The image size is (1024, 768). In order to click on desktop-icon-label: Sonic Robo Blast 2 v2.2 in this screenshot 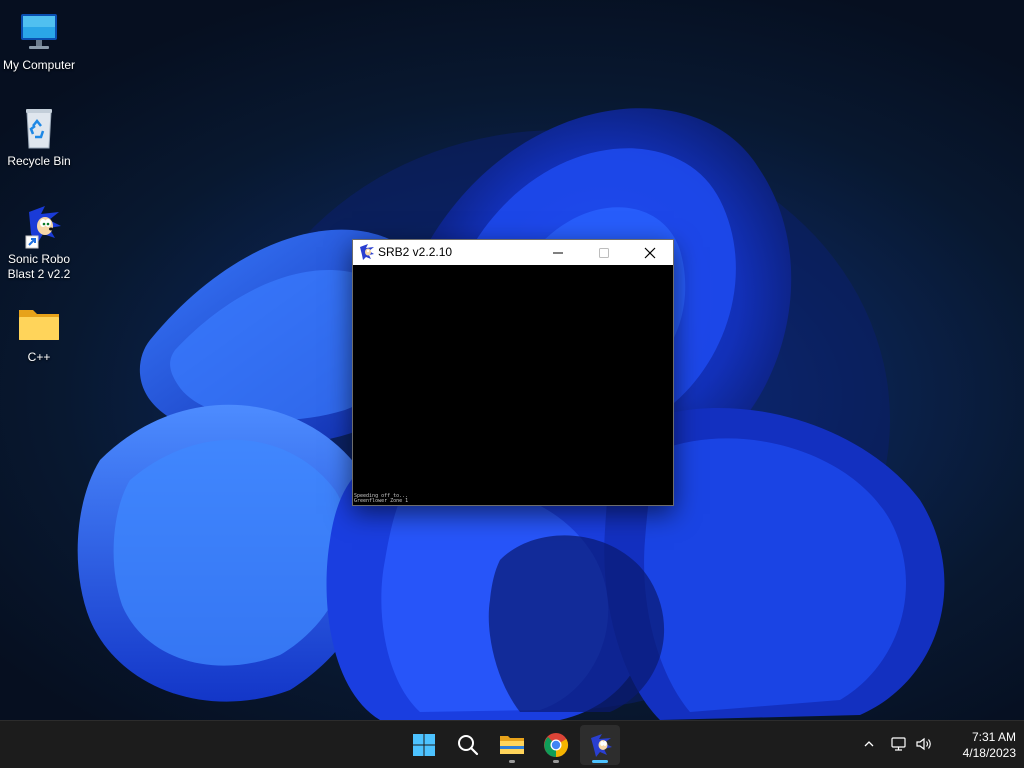, I will do `click(39, 266)`.